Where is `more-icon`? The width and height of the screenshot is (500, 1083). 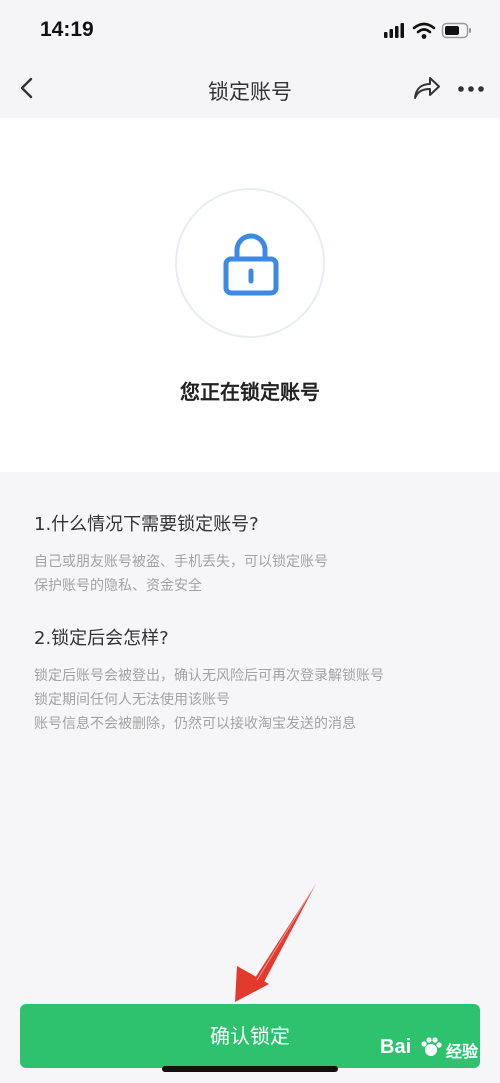
more-icon is located at coordinates (471, 89).